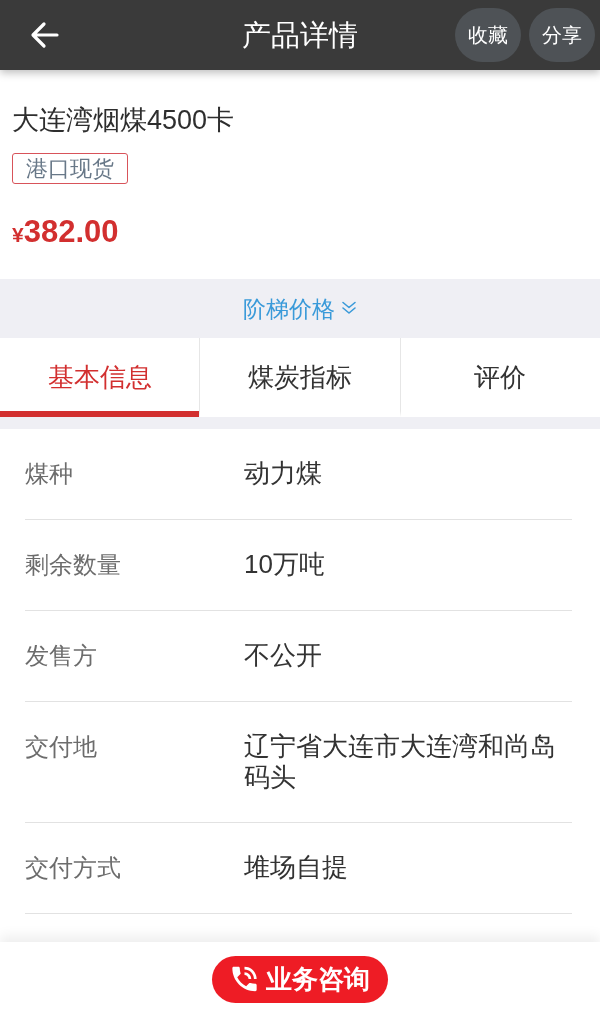 The height and width of the screenshot is (1013, 600). What do you see at coordinates (296, 867) in the screenshot?
I see `info-value: 堆场自提` at bounding box center [296, 867].